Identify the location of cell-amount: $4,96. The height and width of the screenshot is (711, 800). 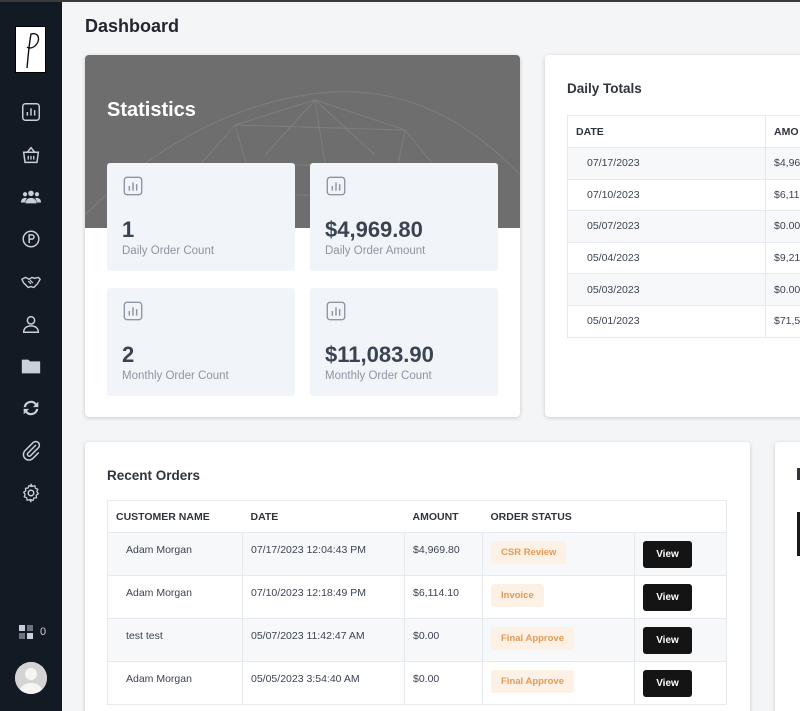
(782, 163).